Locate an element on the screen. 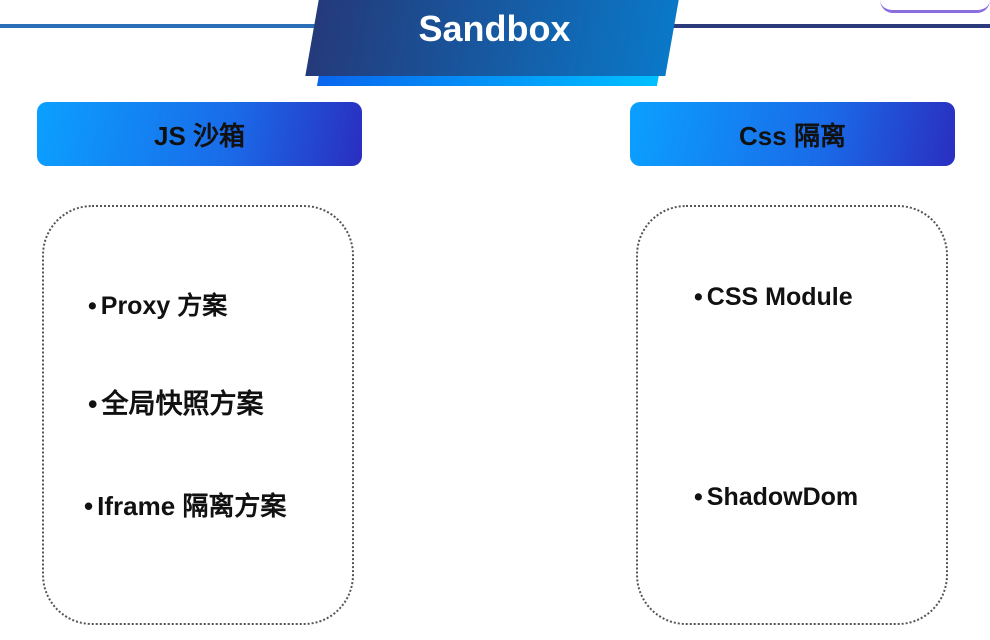  list-item: Iframe 隔离方案 is located at coordinates (185, 504).